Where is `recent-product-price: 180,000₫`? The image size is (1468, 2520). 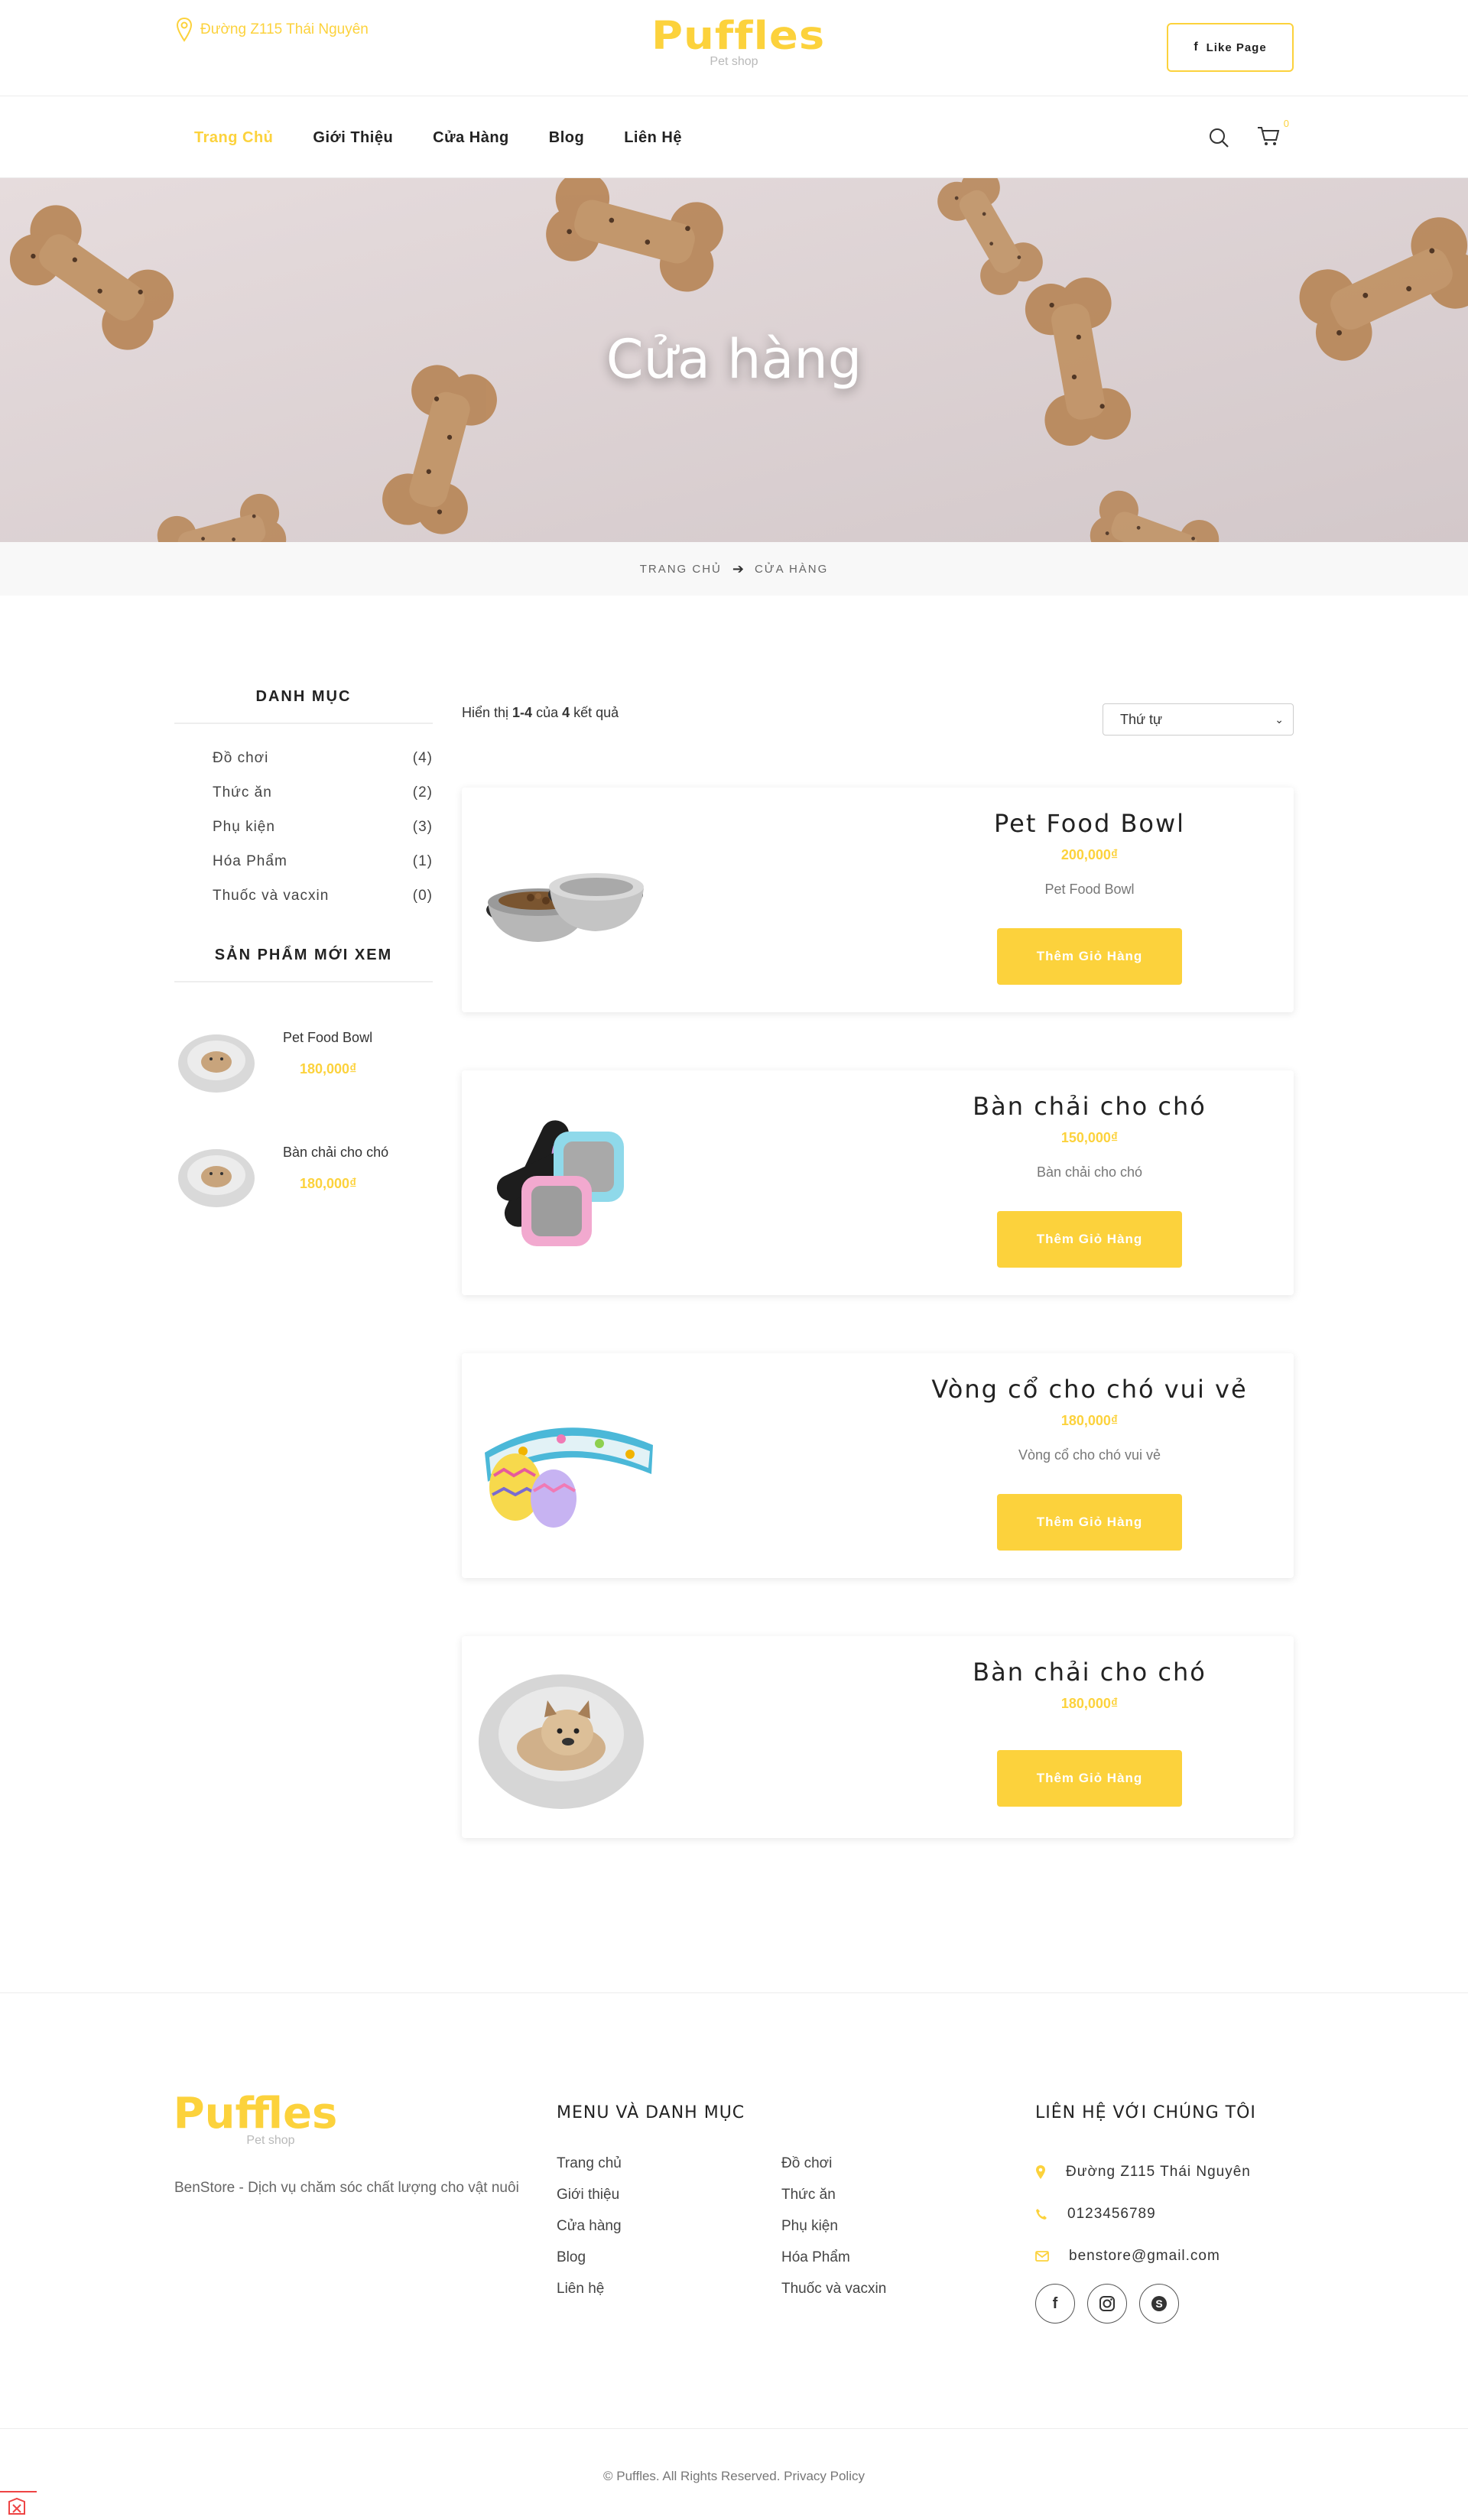 recent-product-price: 180,000₫ is located at coordinates (328, 1069).